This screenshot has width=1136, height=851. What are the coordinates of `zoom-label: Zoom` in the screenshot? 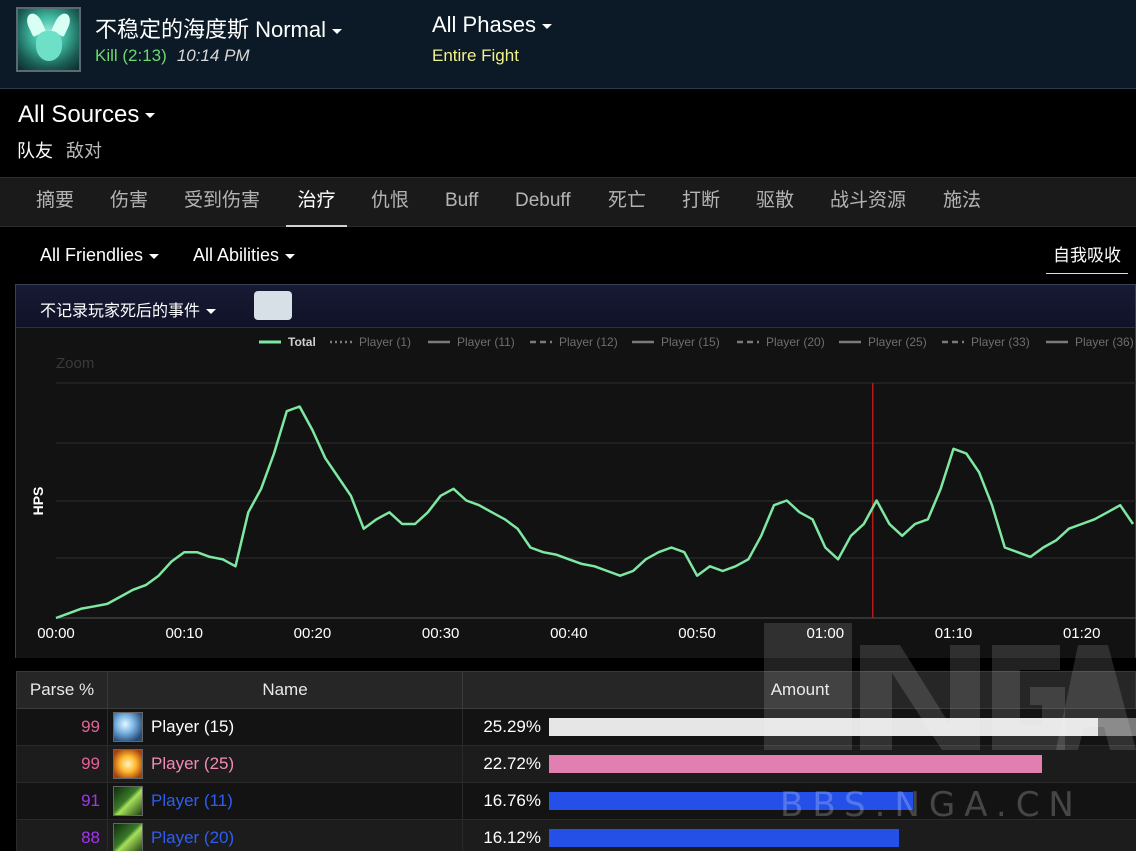 It's located at (75, 363).